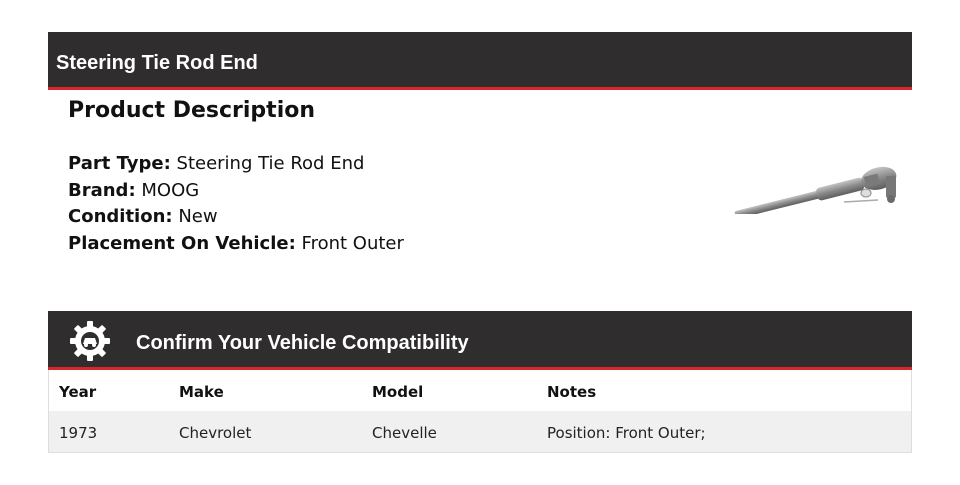  I want to click on cell-year: 1973, so click(78, 433).